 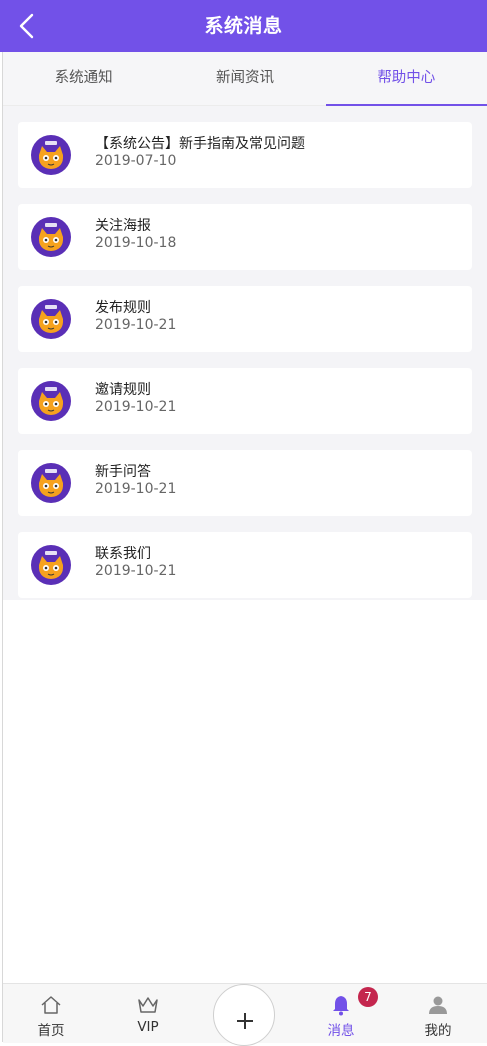 I want to click on nav-home: 首页, so click(x=51, y=1013).